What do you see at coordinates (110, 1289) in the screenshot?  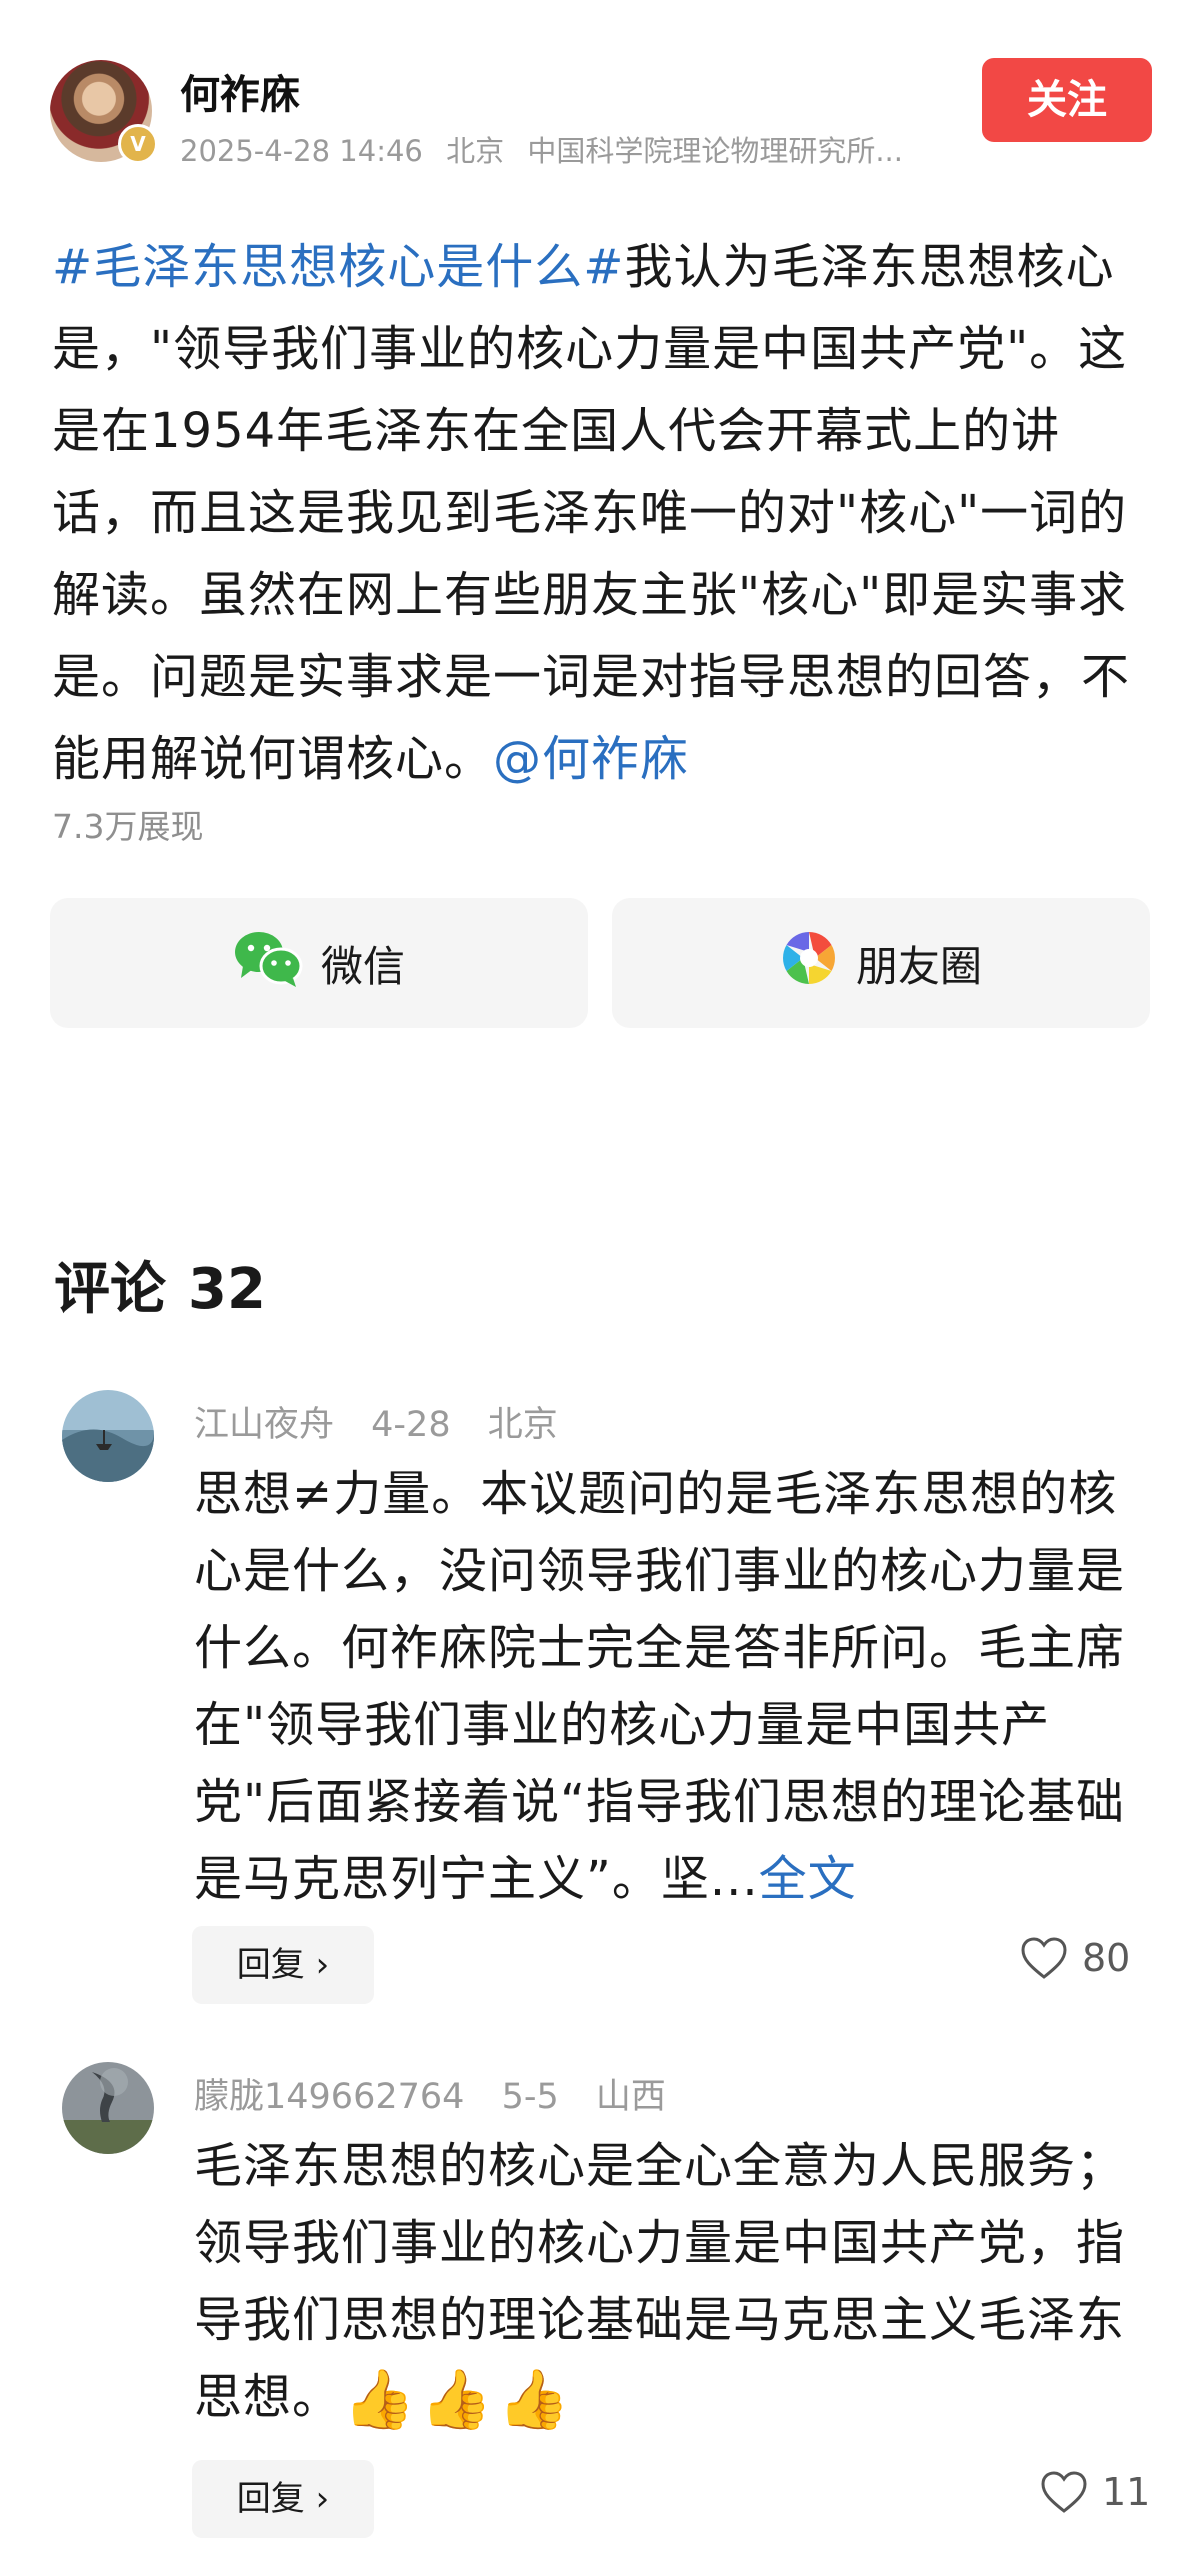 I see `comments-label: 评论` at bounding box center [110, 1289].